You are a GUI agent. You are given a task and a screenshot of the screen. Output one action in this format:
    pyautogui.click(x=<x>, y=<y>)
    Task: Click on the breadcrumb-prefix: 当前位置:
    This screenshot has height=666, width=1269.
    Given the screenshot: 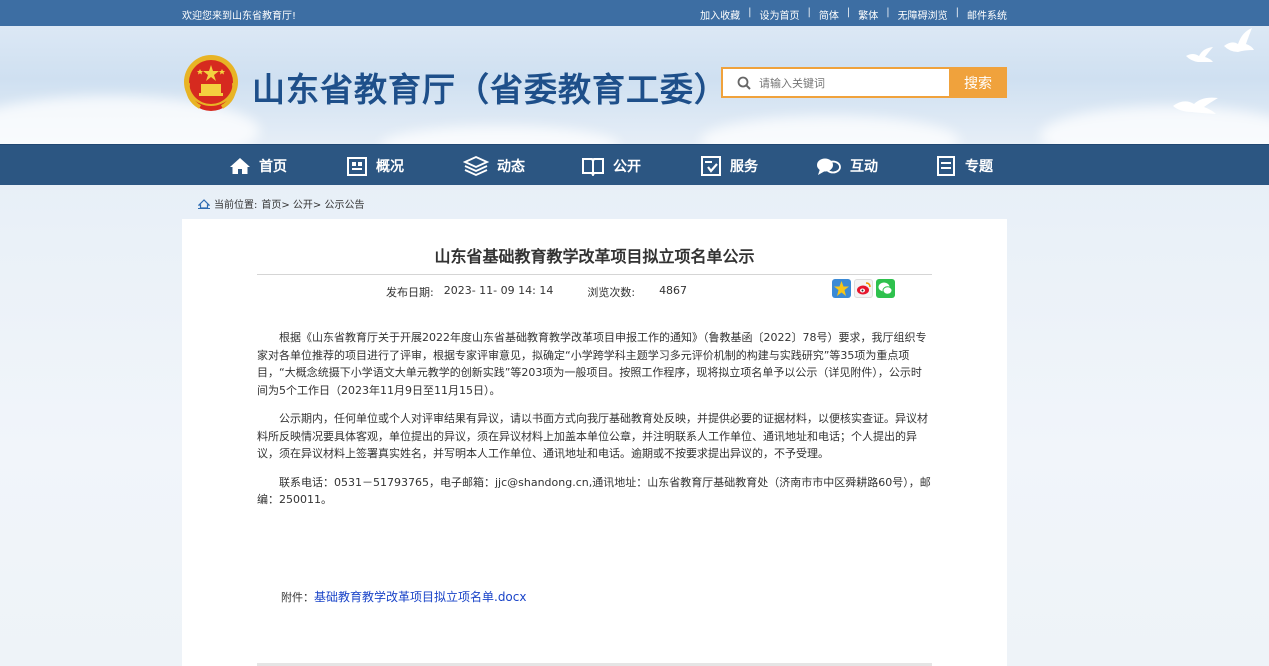 What is the action you would take?
    pyautogui.click(x=236, y=205)
    